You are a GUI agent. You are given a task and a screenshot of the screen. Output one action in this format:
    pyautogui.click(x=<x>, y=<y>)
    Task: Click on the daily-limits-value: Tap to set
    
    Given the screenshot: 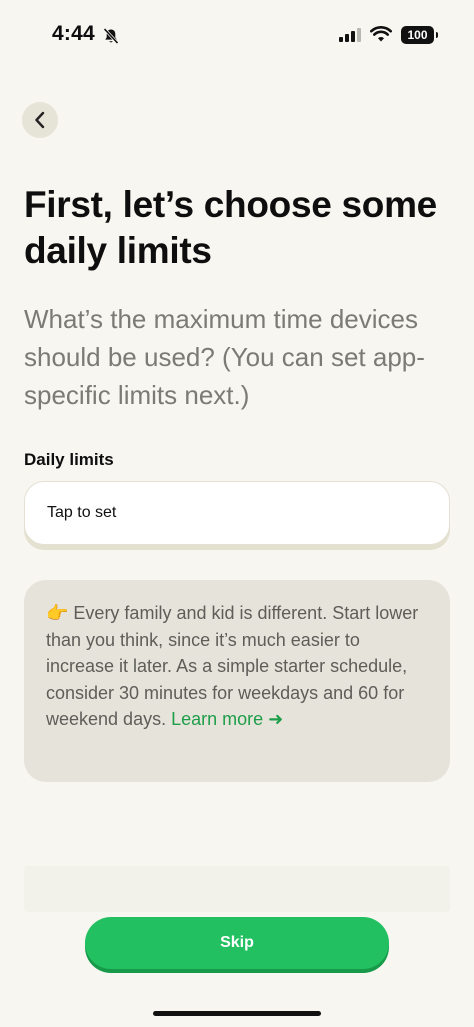 What is the action you would take?
    pyautogui.click(x=82, y=512)
    